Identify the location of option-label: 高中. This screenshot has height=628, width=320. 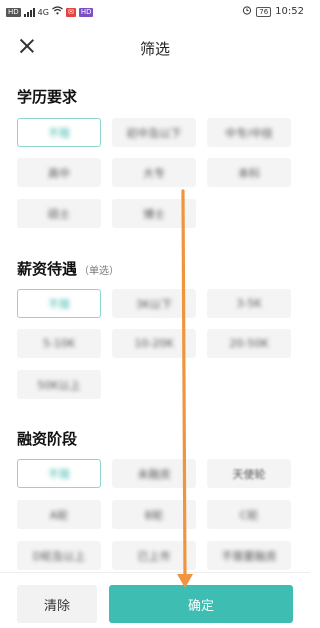
(59, 173).